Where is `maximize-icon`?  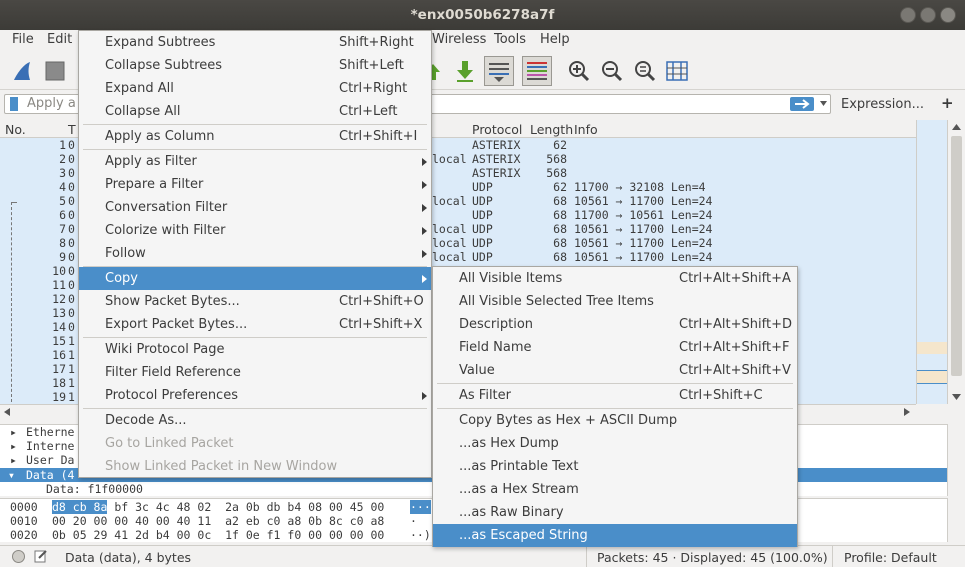 maximize-icon is located at coordinates (928, 15).